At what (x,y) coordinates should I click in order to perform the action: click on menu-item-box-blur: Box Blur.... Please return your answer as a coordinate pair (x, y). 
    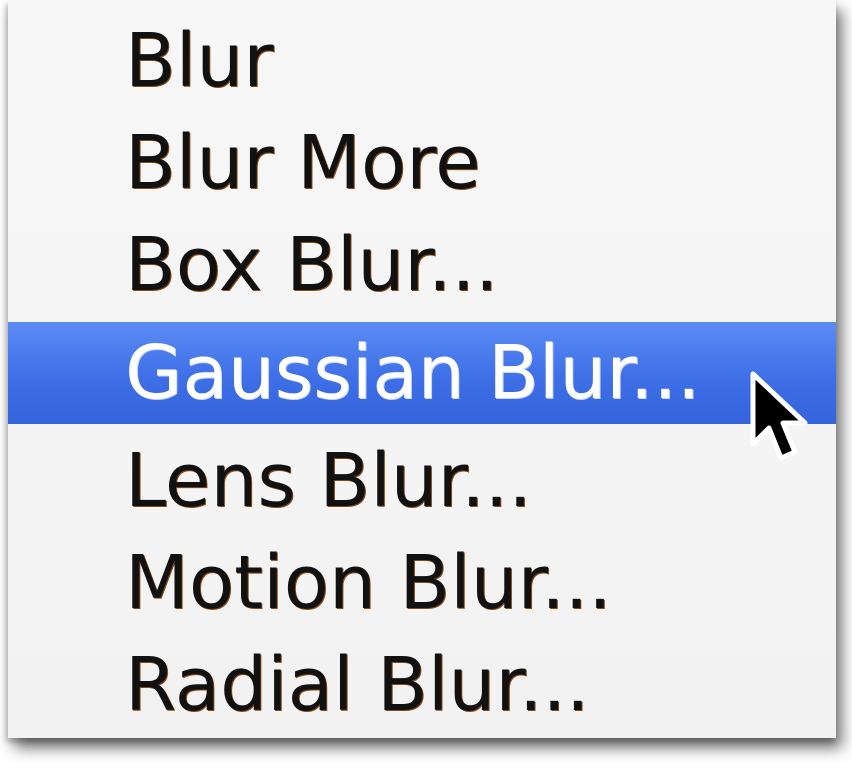
    Looking at the image, I should click on (422, 265).